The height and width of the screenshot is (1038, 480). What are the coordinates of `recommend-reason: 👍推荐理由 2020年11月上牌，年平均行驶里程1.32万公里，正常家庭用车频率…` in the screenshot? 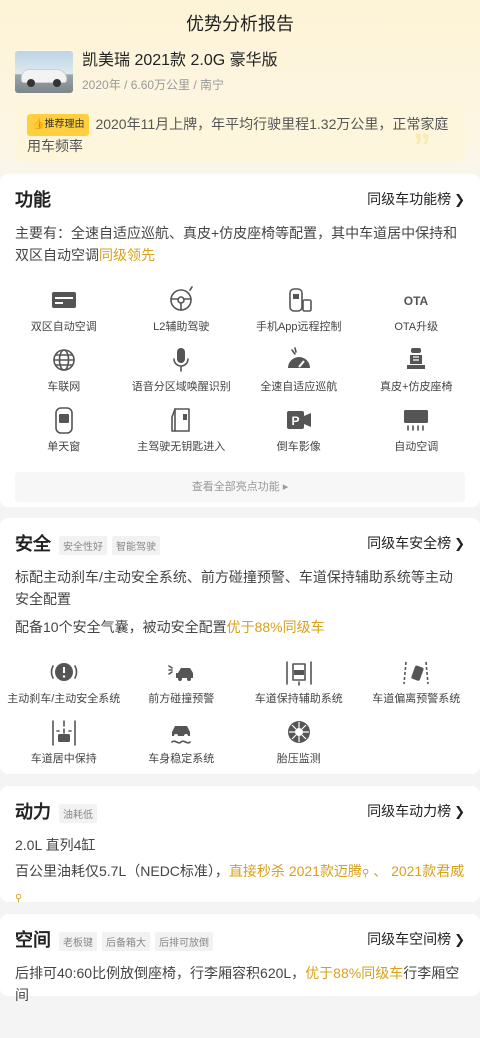 It's located at (240, 133).